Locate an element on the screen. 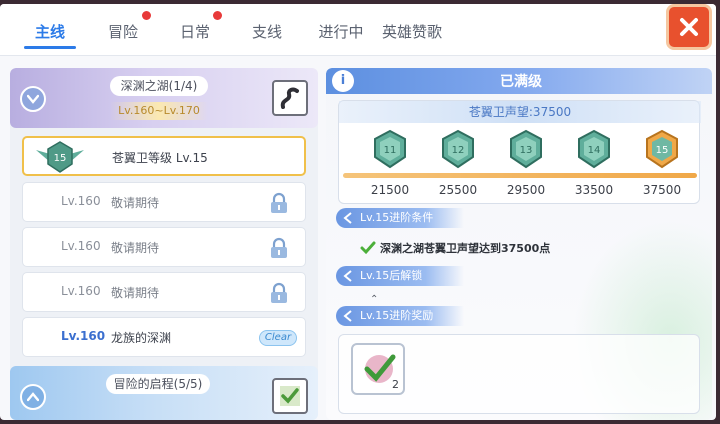  reward-count: 2 is located at coordinates (395, 384).